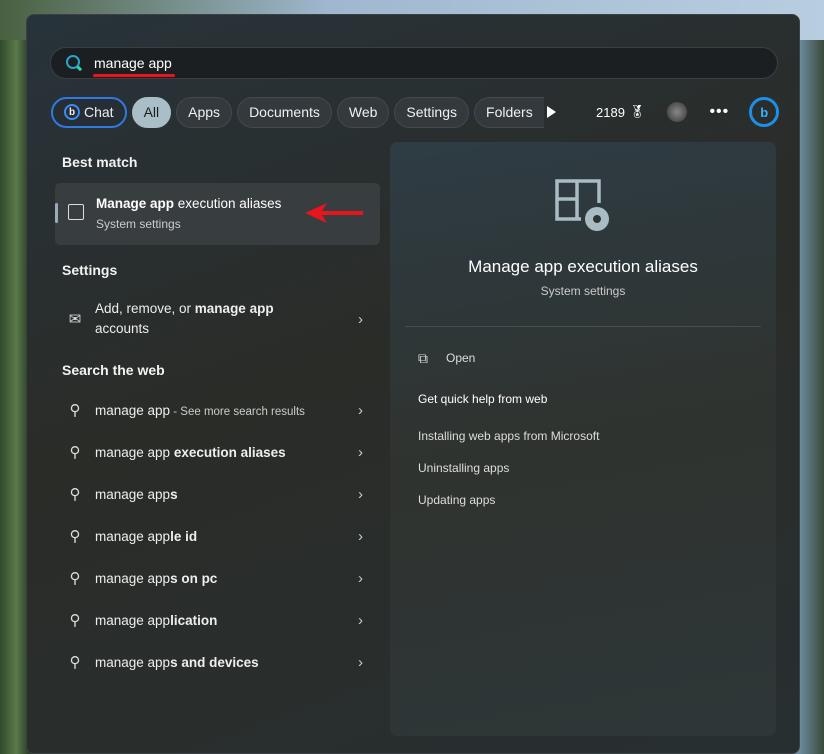  What do you see at coordinates (217, 536) in the screenshot?
I see `web-result-item: ⚲ manage apple id ›` at bounding box center [217, 536].